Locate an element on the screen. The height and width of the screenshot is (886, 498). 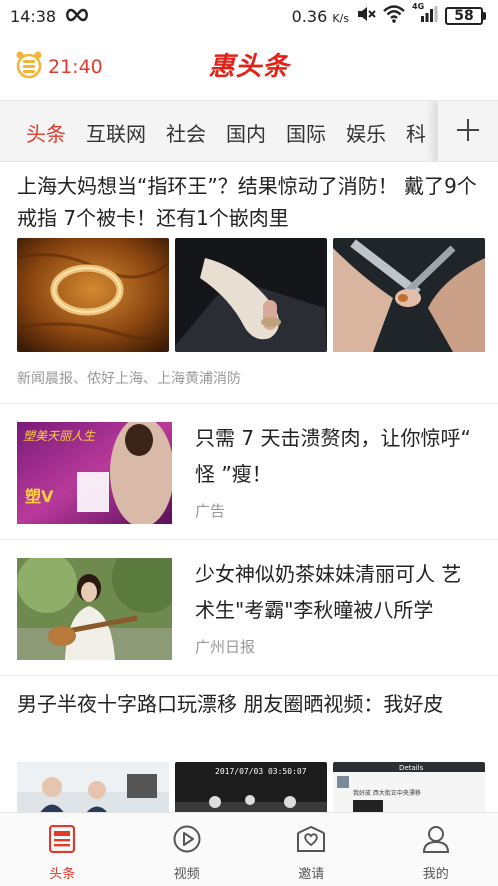
tab-headlines: 头条 is located at coordinates (46, 132).